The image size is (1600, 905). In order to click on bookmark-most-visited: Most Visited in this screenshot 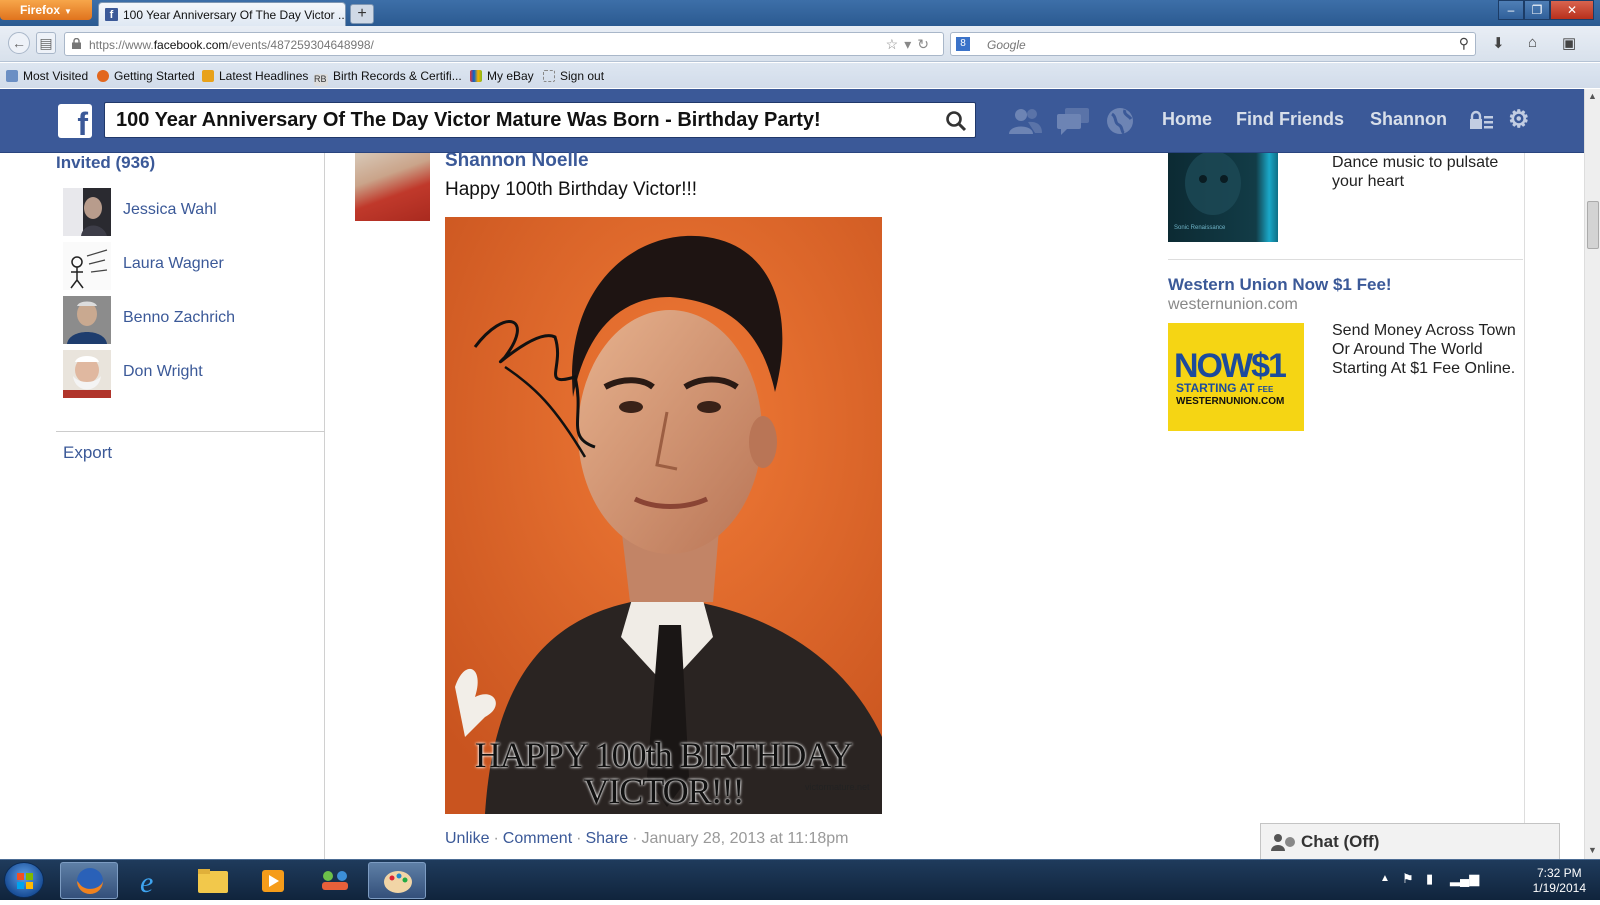, I will do `click(47, 76)`.